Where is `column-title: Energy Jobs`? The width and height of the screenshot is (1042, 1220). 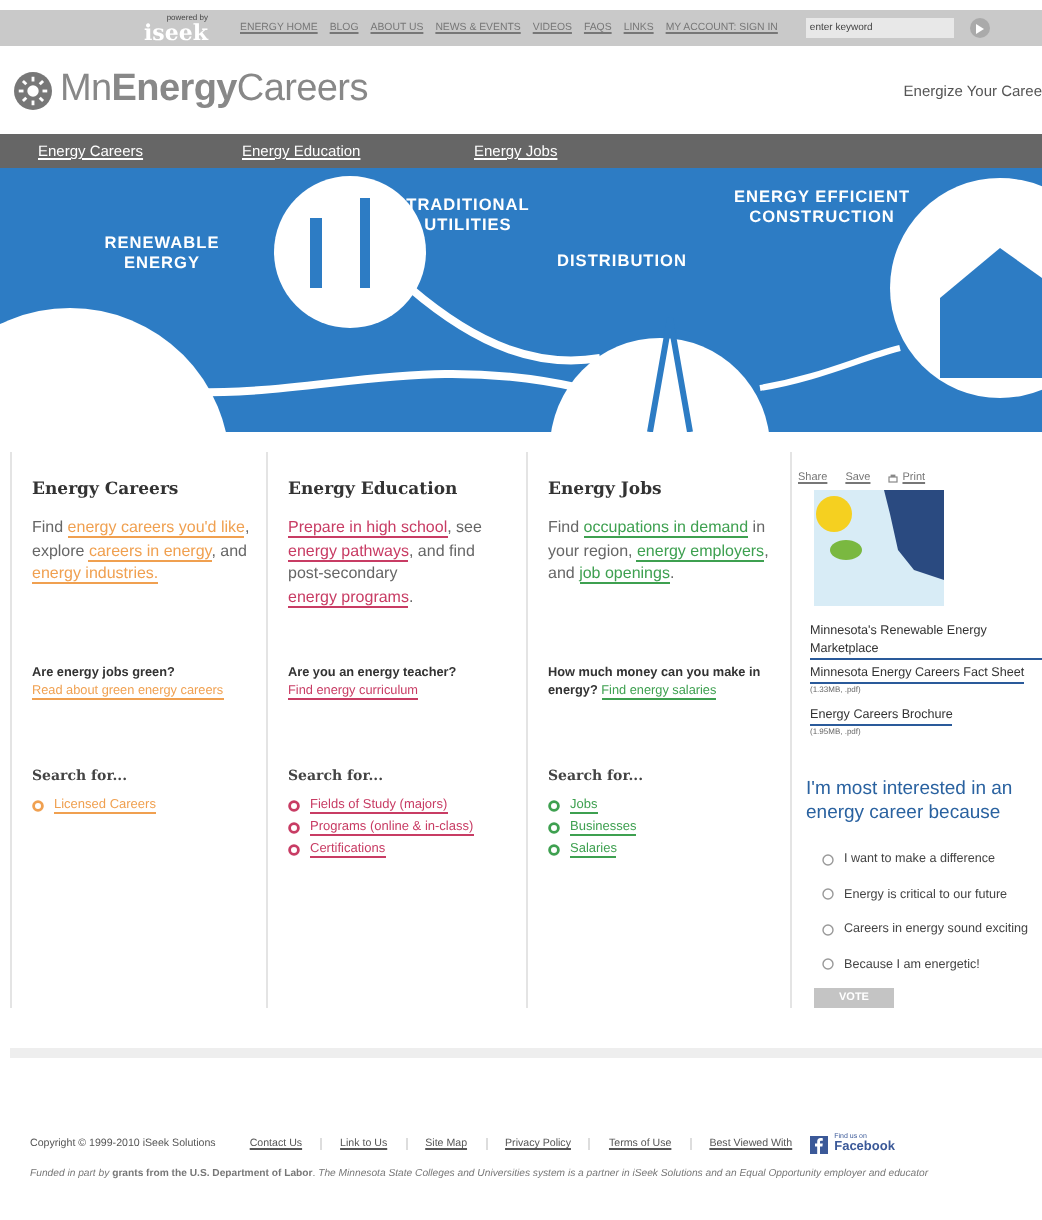
column-title: Energy Jobs is located at coordinates (606, 490).